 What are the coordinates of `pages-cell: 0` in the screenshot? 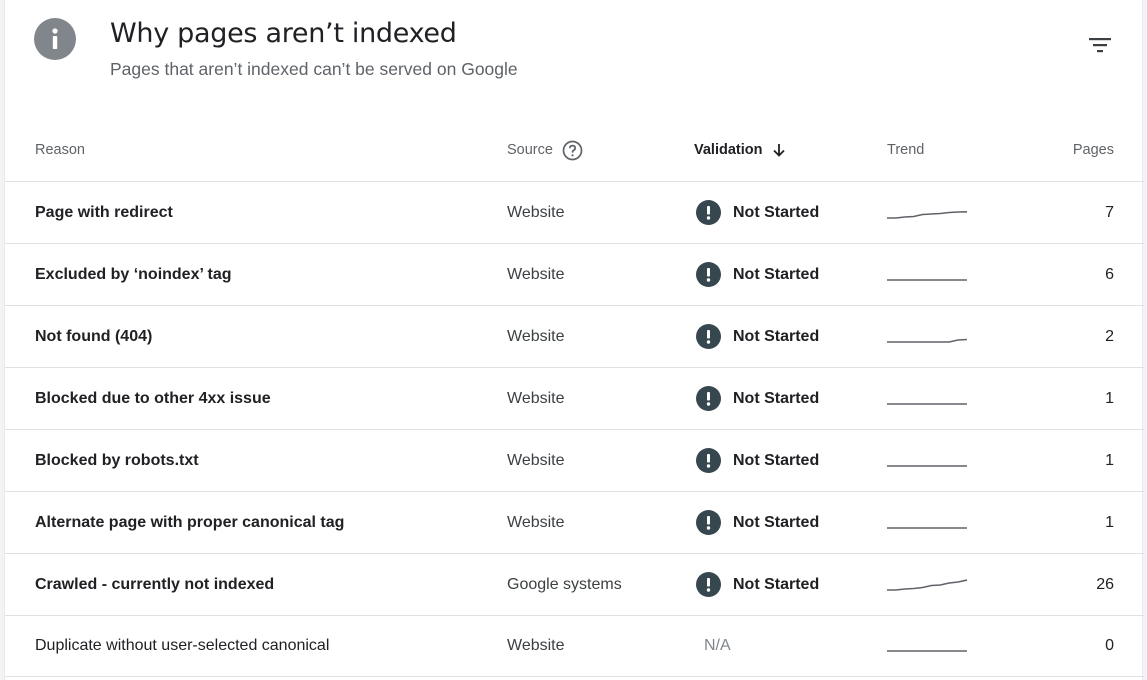 It's located at (1109, 645).